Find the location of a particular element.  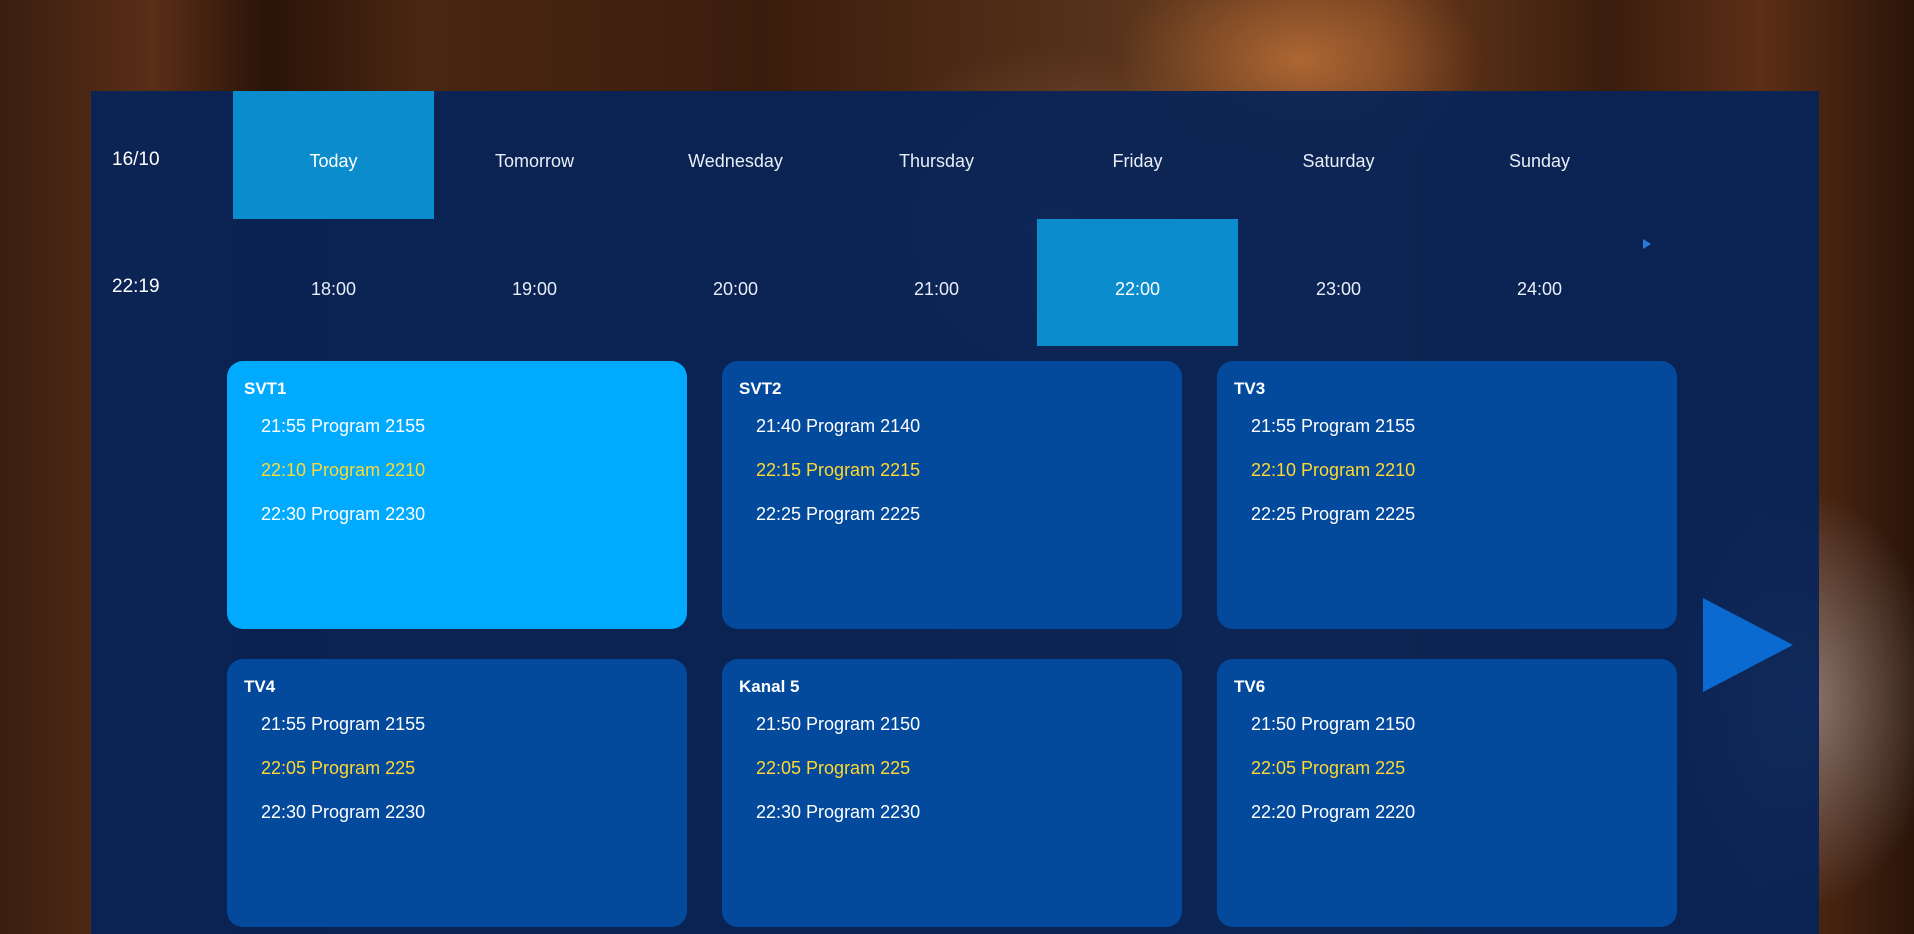

hour-tab-19: 19:00 is located at coordinates (534, 282).